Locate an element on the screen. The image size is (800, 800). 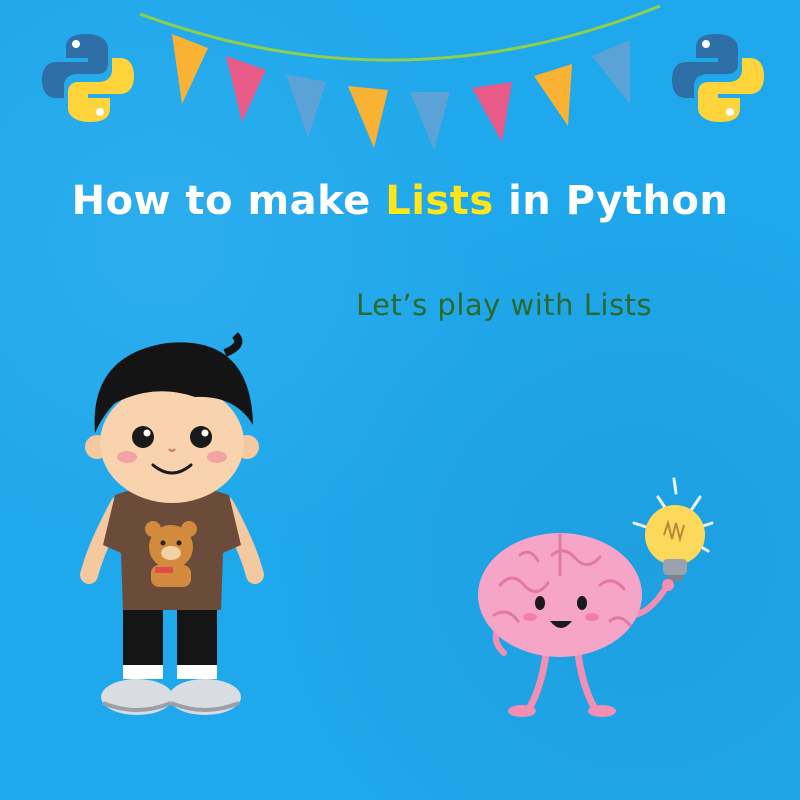
brain-with-lightbulb-icon is located at coordinates (596, 597).